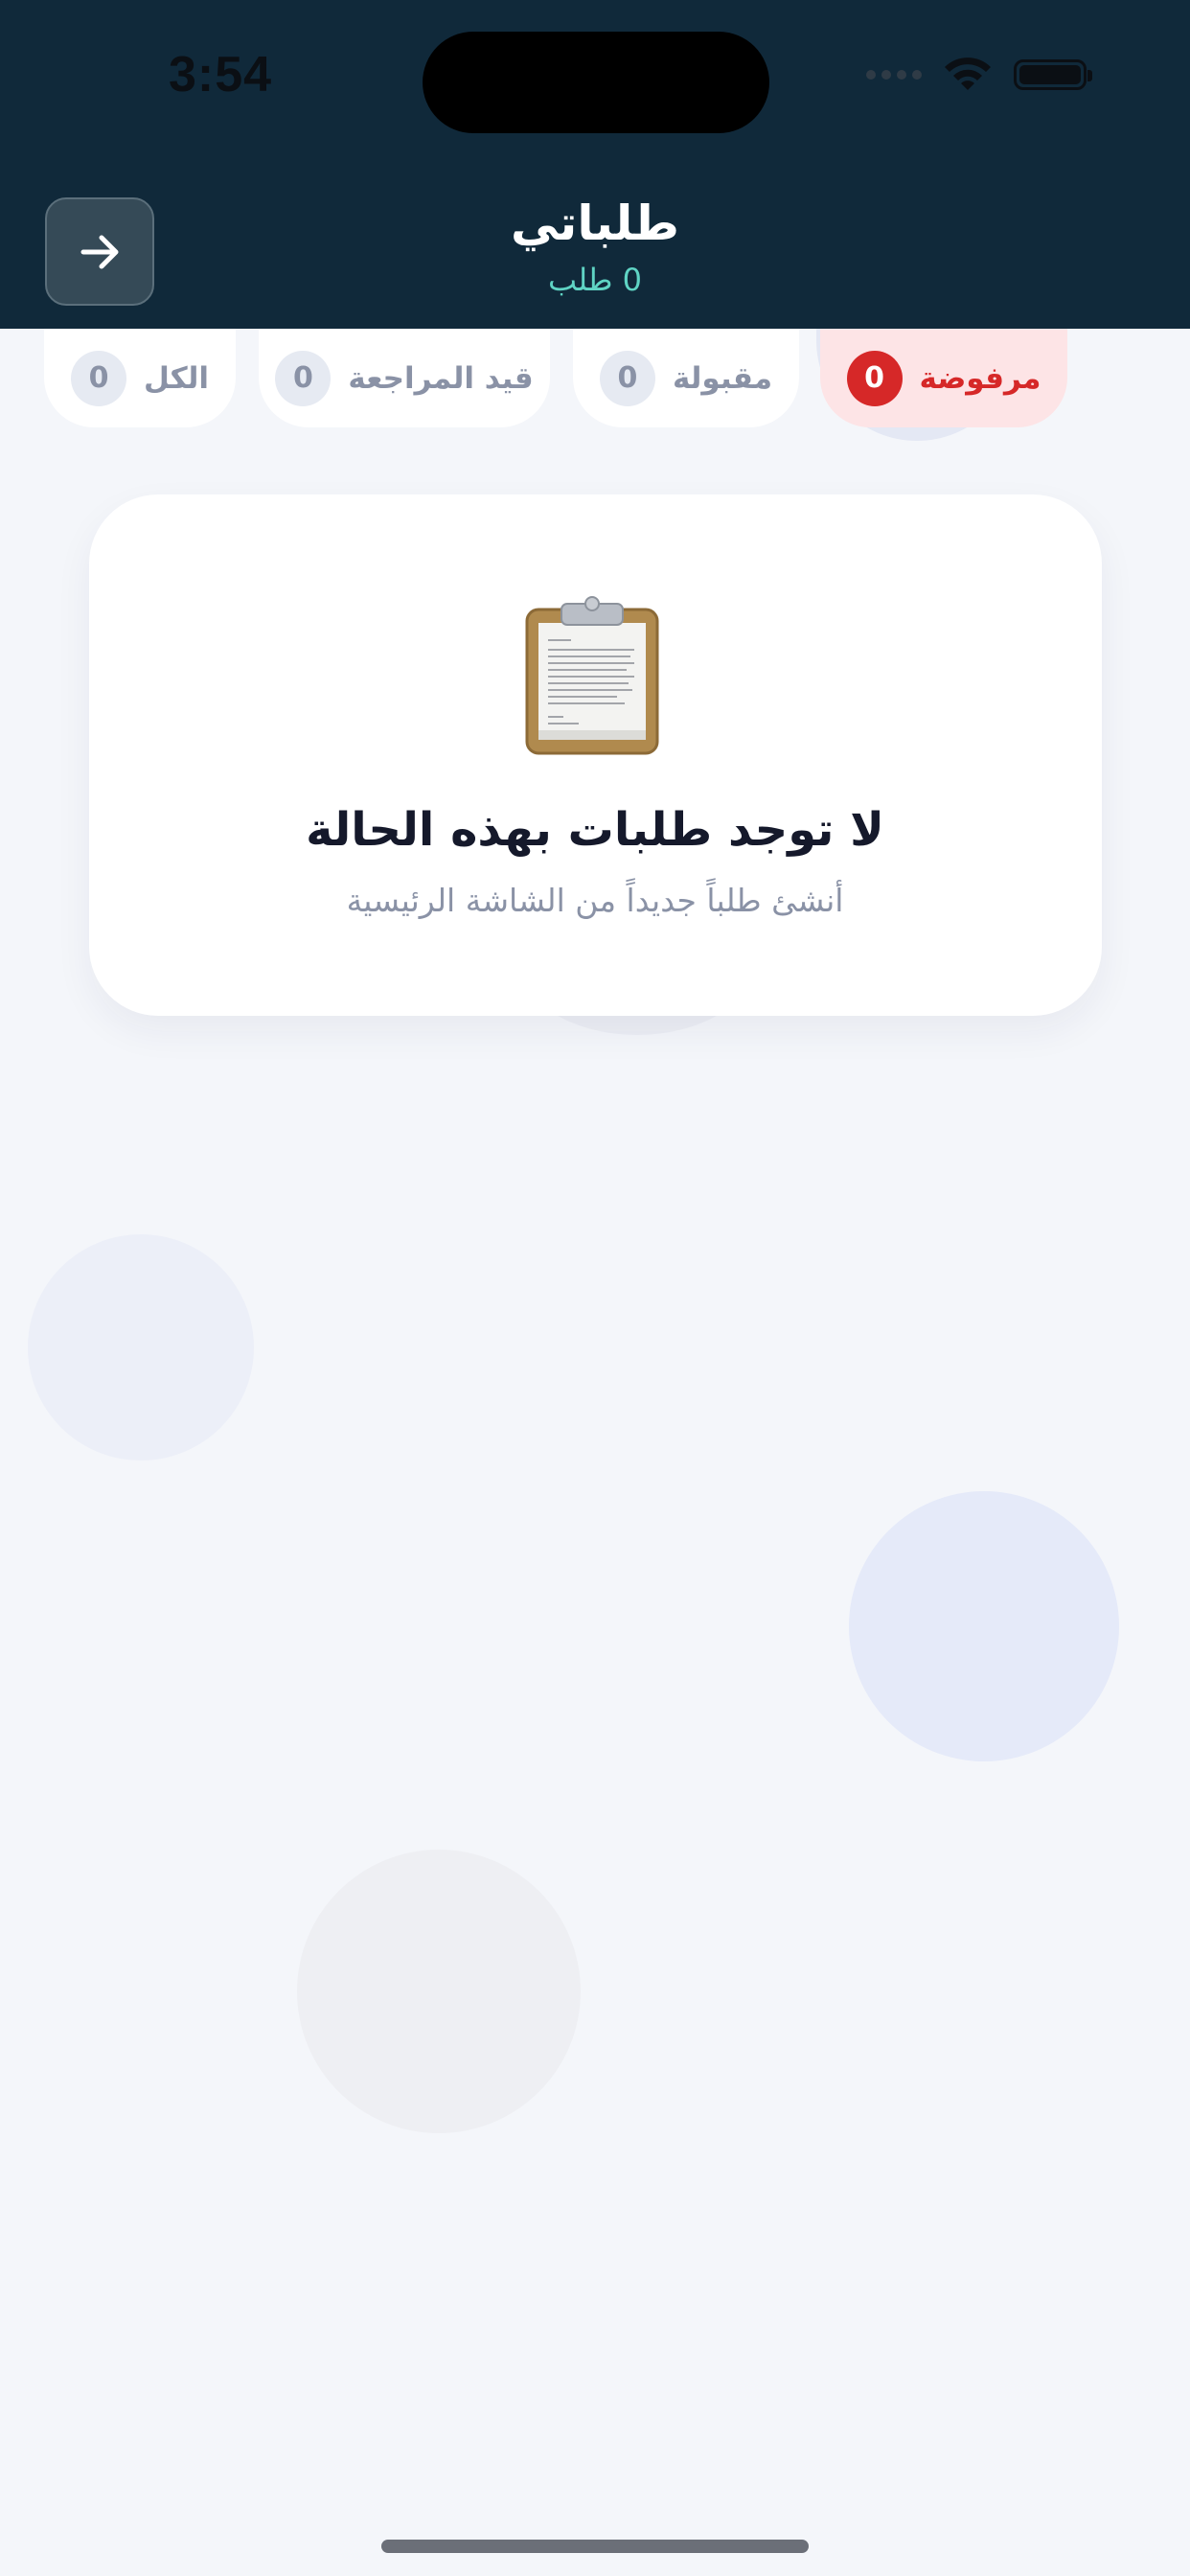 The height and width of the screenshot is (2576, 1190). What do you see at coordinates (596, 82) in the screenshot?
I see `dynamic-island` at bounding box center [596, 82].